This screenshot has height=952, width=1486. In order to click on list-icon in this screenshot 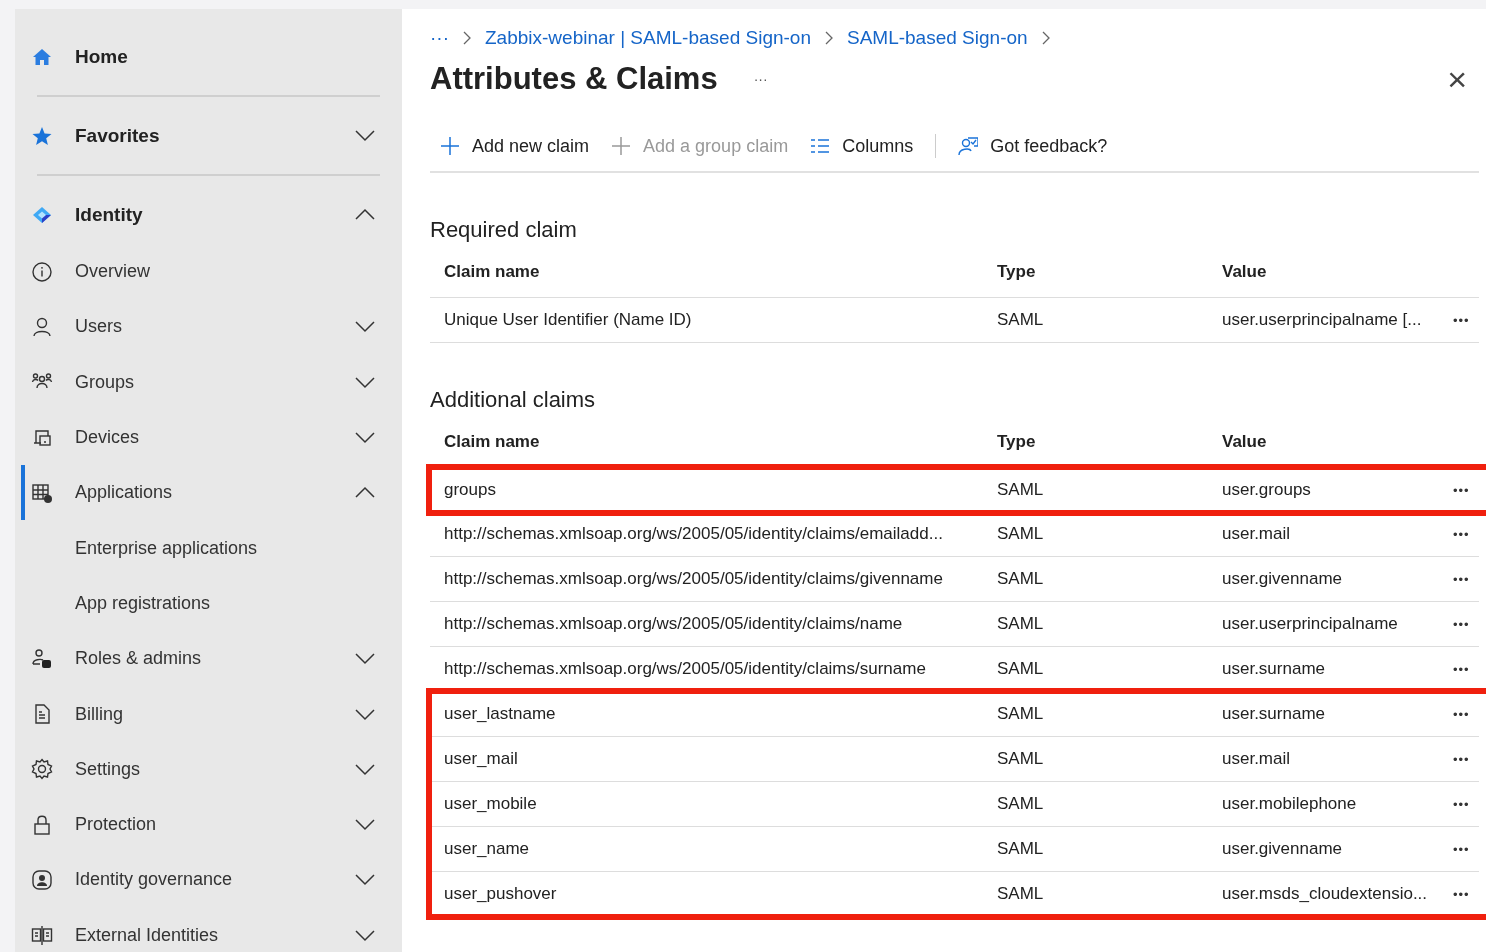, I will do `click(820, 146)`.